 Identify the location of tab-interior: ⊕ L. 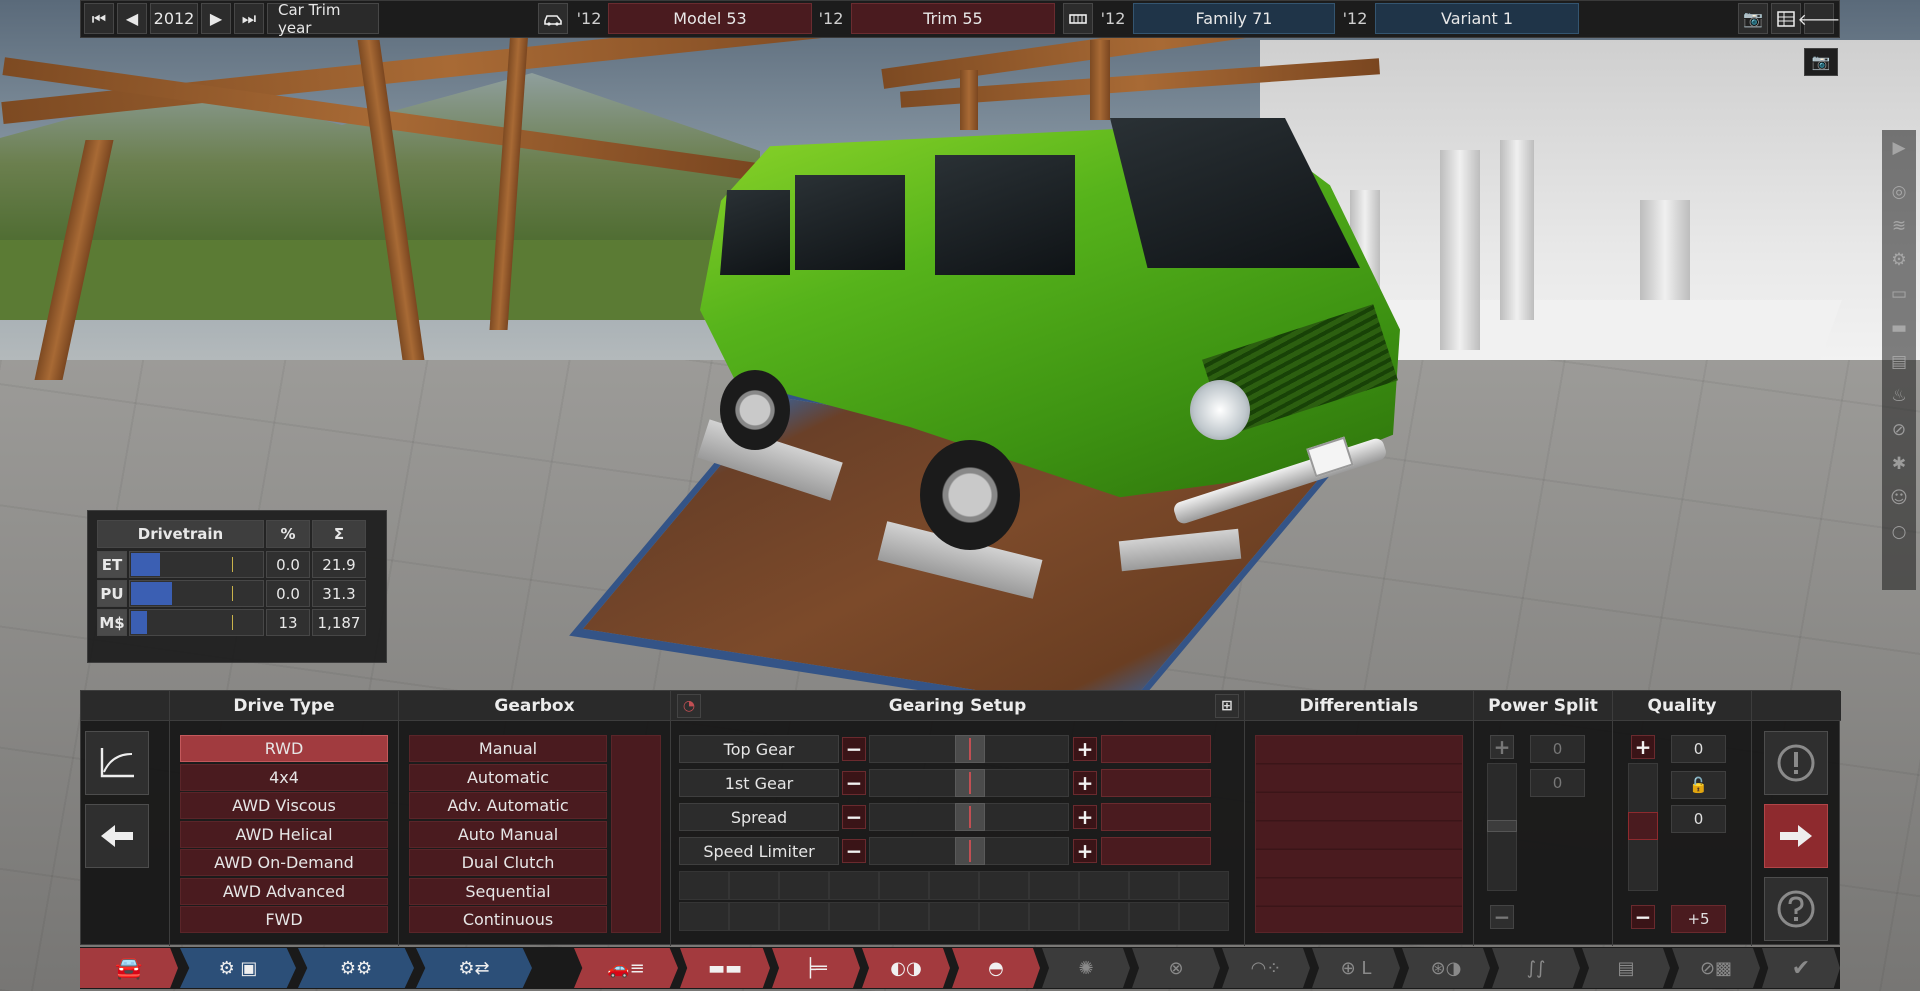
(1356, 968).